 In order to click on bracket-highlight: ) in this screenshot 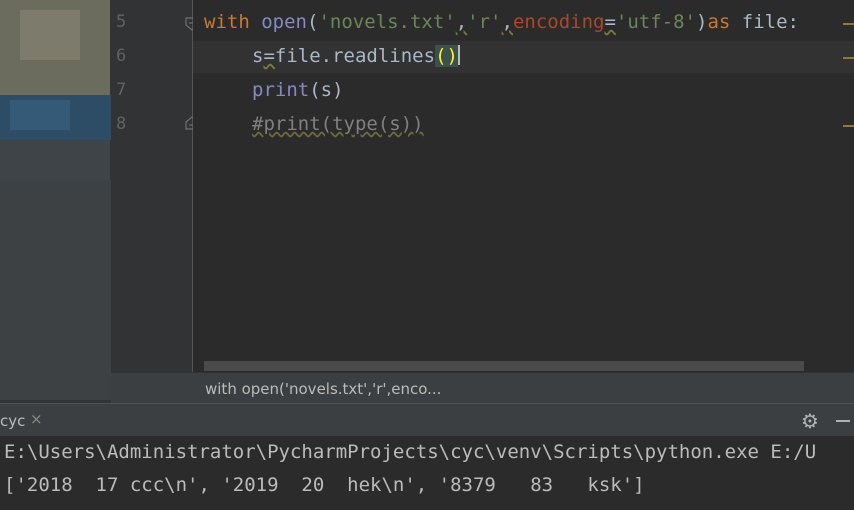, I will do `click(452, 56)`.